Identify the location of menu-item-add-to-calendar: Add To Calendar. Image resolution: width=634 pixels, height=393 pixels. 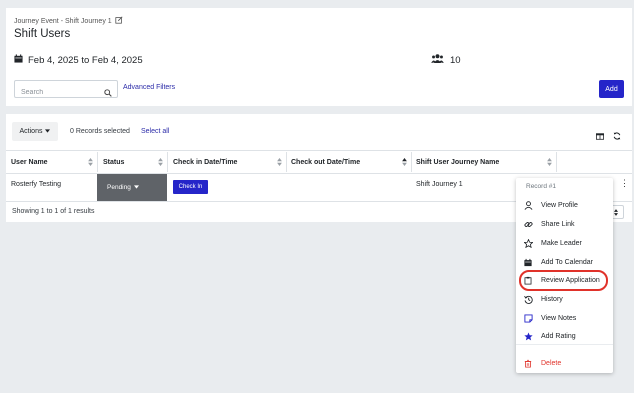
(564, 262).